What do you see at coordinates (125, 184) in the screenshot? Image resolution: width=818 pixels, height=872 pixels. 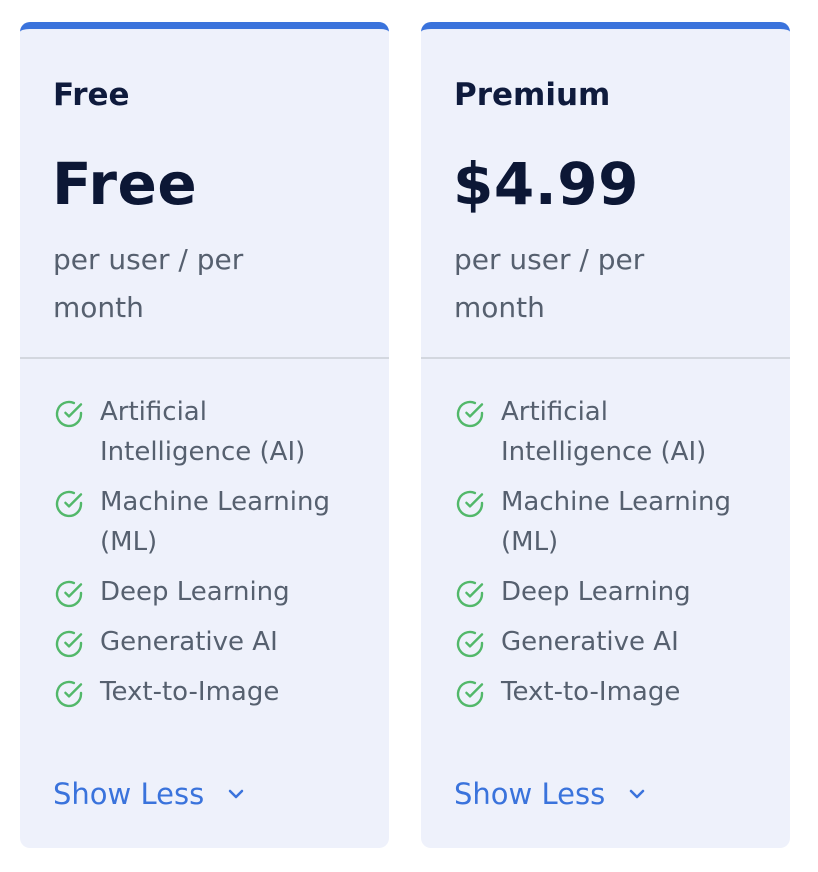 I see `plan-price: Free` at bounding box center [125, 184].